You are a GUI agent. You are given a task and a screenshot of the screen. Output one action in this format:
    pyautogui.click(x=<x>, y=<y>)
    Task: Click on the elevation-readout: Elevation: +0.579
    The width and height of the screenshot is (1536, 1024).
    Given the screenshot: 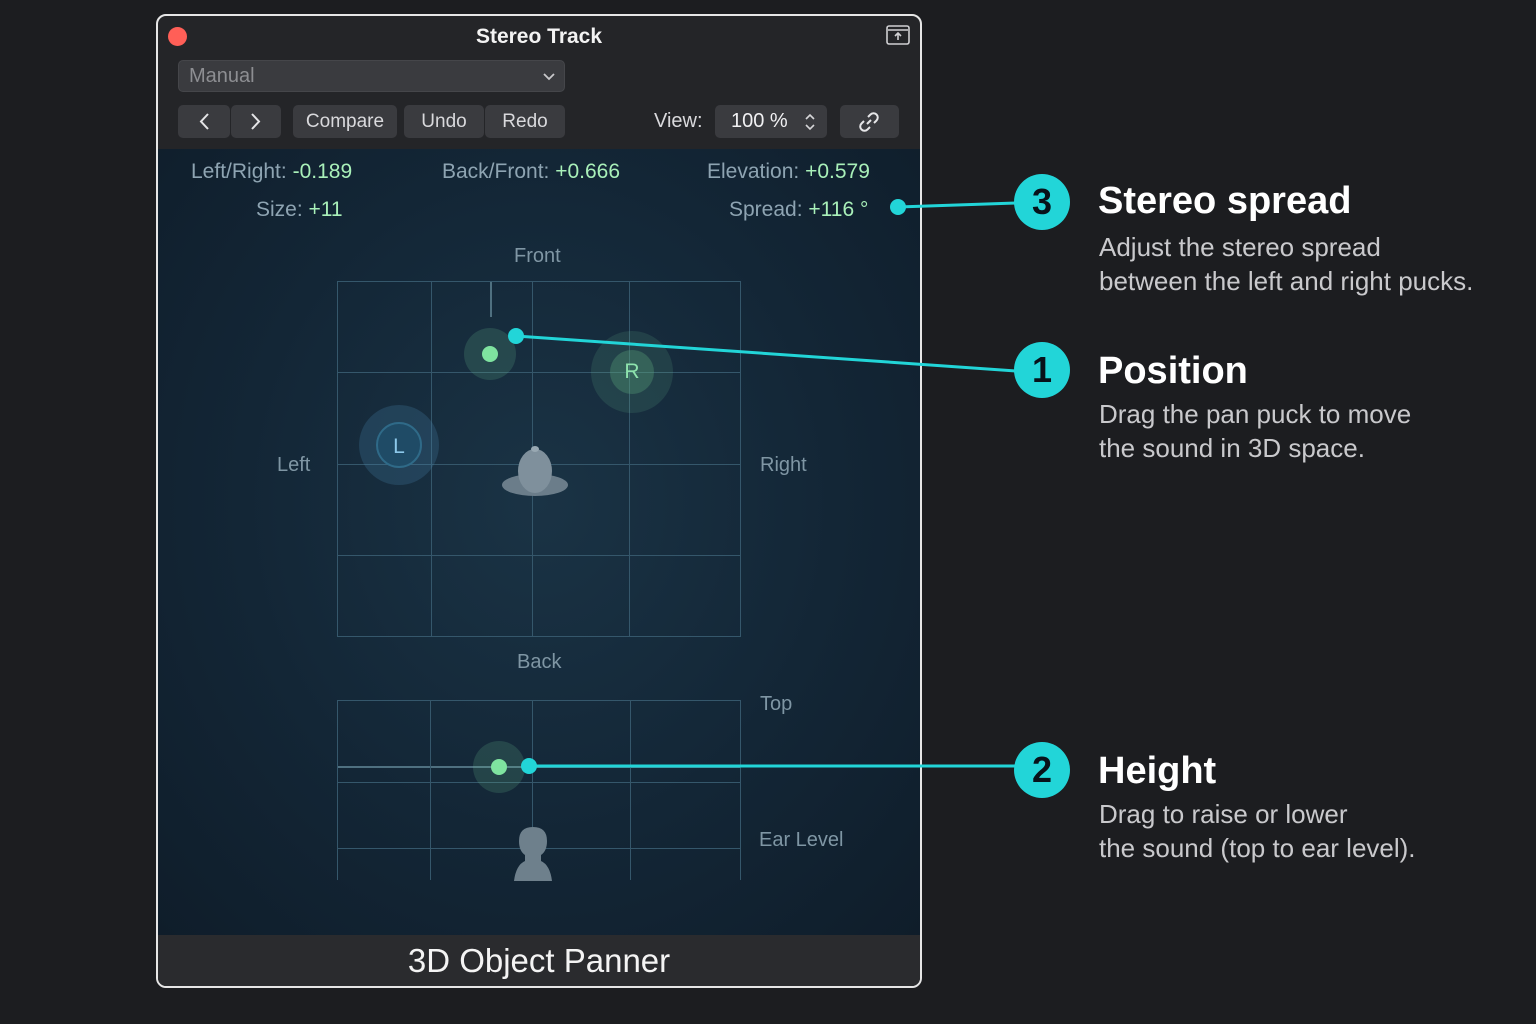 What is the action you would take?
    pyautogui.click(x=788, y=172)
    